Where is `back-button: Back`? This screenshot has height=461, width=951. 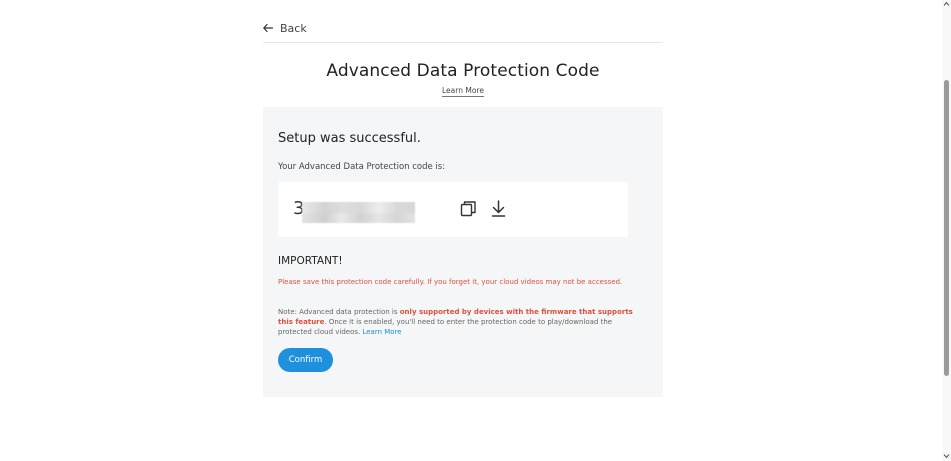 back-button: Back is located at coordinates (285, 28).